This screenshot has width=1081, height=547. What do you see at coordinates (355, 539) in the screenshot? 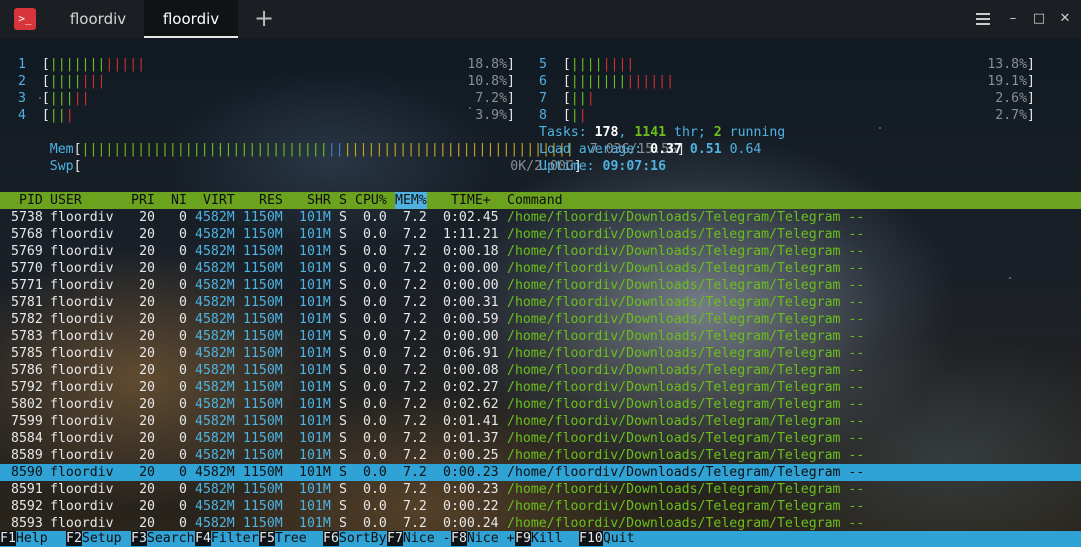
I see `fkey-f6: F6SortBy` at bounding box center [355, 539].